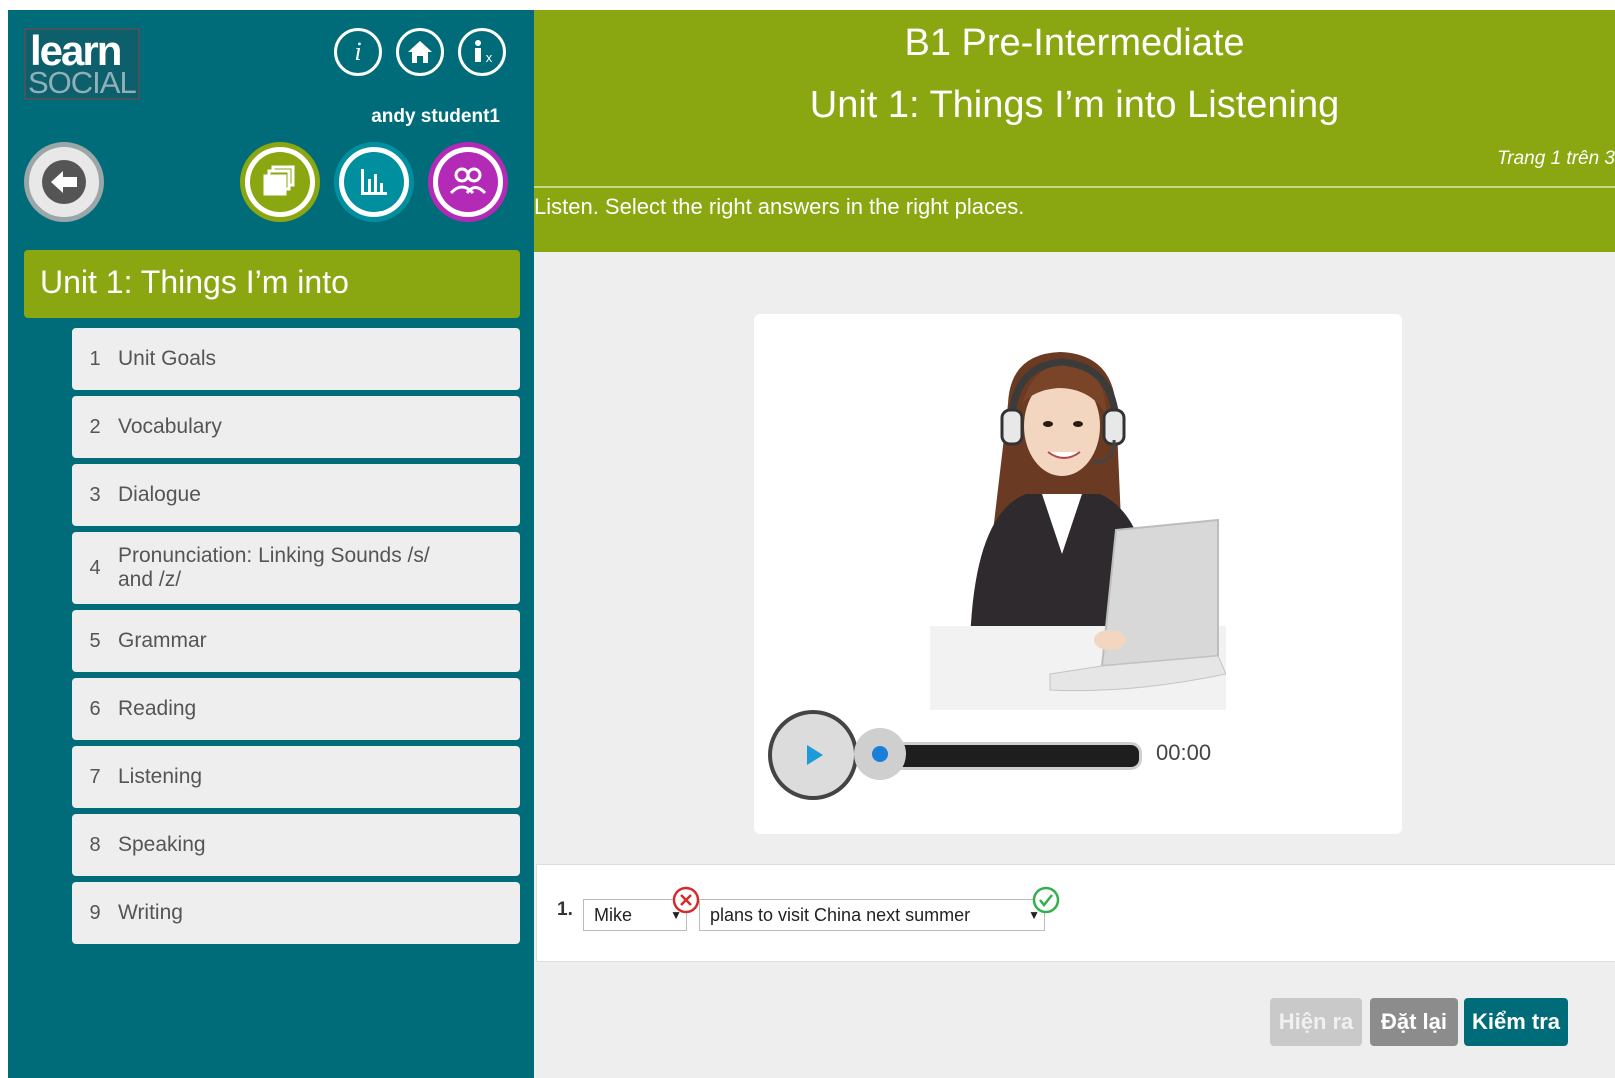 Image resolution: width=1615 pixels, height=1078 pixels. I want to click on menu-item-speaking: 8 Speaking, so click(296, 845).